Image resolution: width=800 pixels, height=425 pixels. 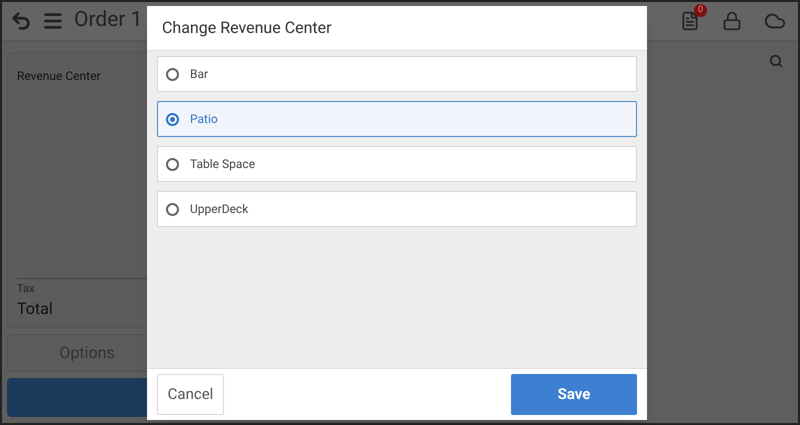 What do you see at coordinates (397, 164) in the screenshot?
I see `revenue-center-option: Table Space` at bounding box center [397, 164].